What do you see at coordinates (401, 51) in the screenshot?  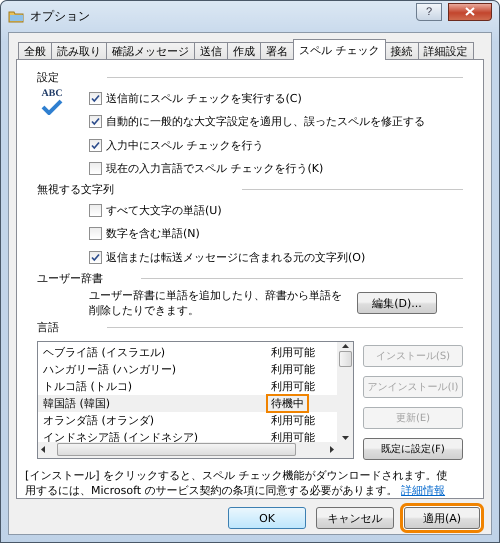 I see `tab: 接続` at bounding box center [401, 51].